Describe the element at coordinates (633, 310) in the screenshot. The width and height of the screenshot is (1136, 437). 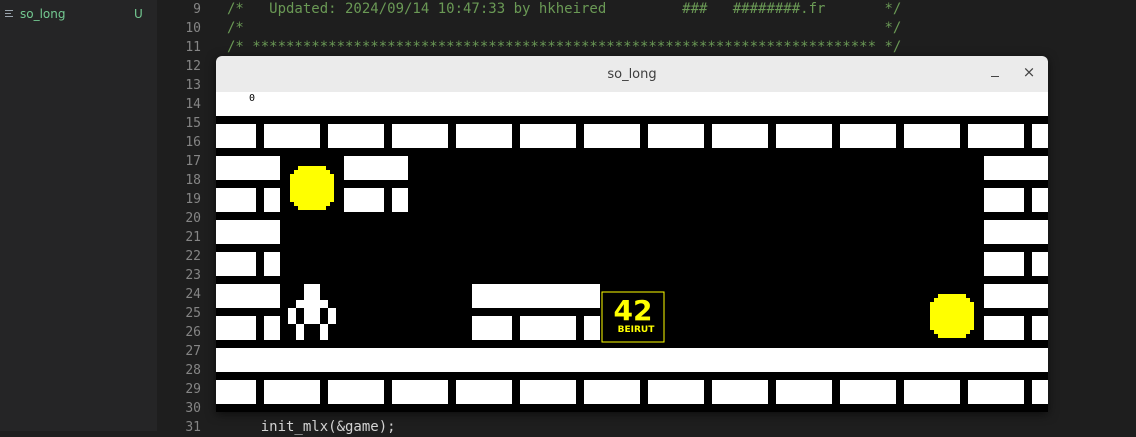
I see `exit-logo-number: 42` at that location.